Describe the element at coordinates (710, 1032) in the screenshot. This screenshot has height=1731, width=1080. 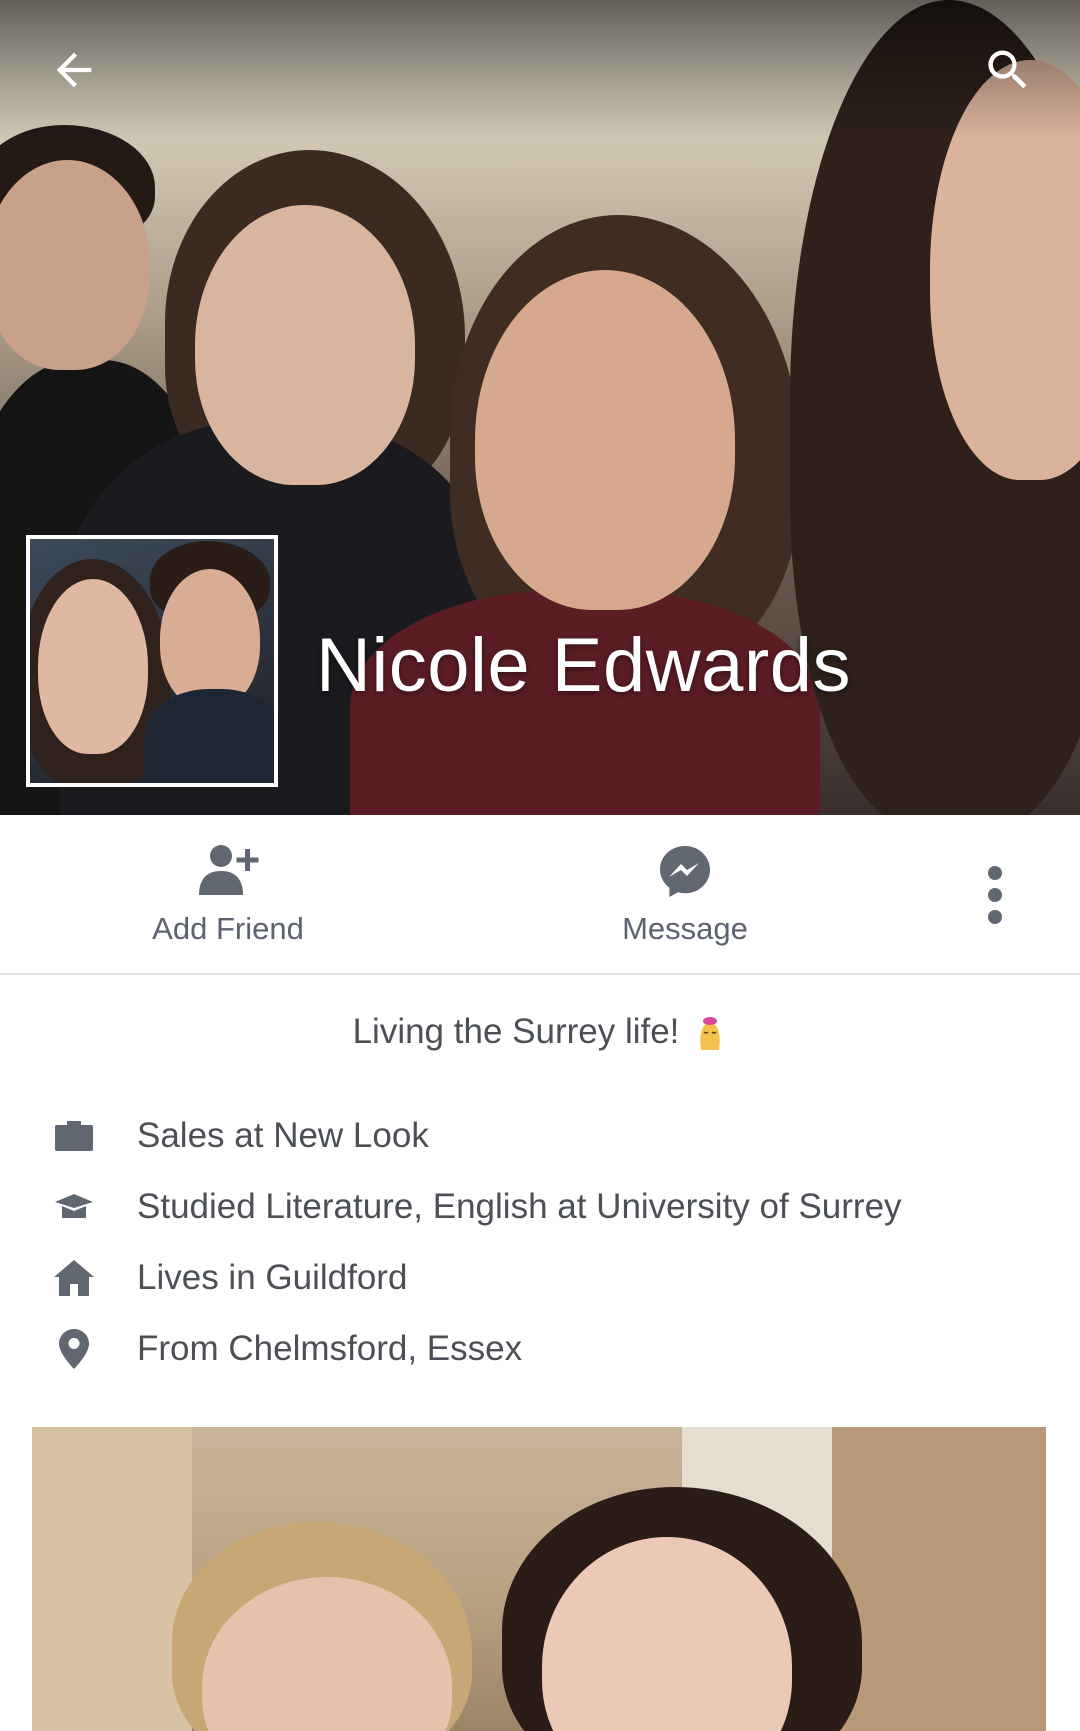
I see `emoji-icon` at that location.